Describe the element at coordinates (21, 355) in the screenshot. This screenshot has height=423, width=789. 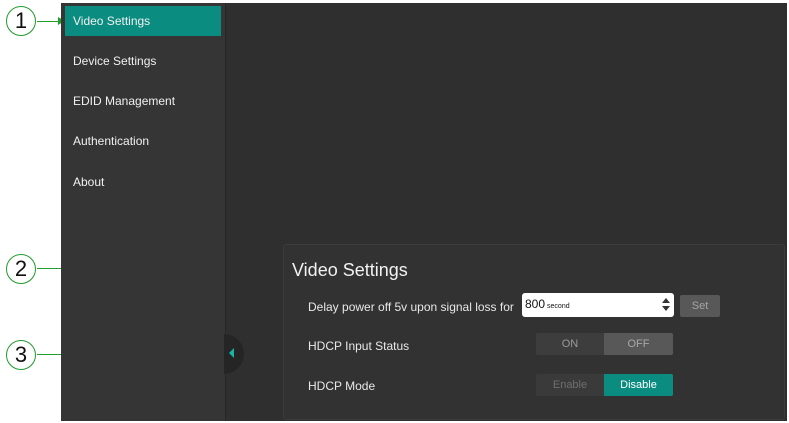
I see `callout-3: 3` at that location.